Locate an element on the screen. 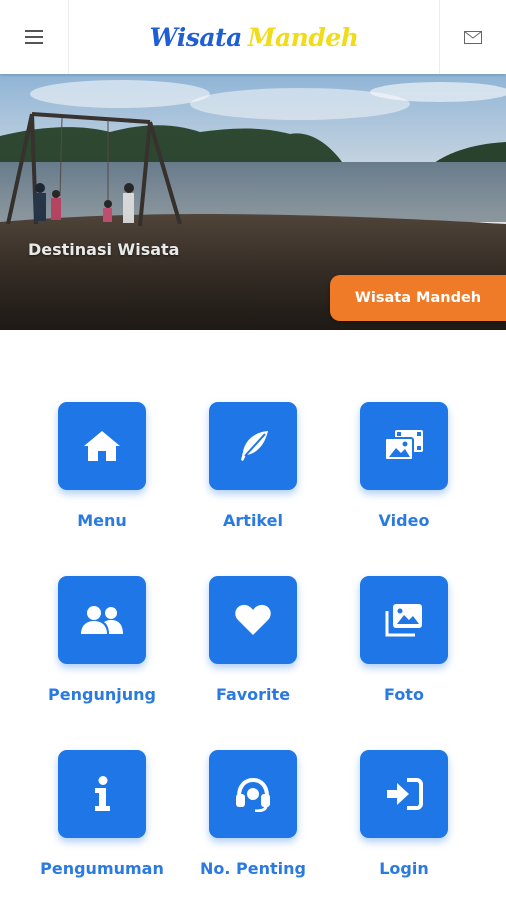 Image resolution: width=506 pixels, height=900 pixels. hamburger-menu-button is located at coordinates (34, 37).